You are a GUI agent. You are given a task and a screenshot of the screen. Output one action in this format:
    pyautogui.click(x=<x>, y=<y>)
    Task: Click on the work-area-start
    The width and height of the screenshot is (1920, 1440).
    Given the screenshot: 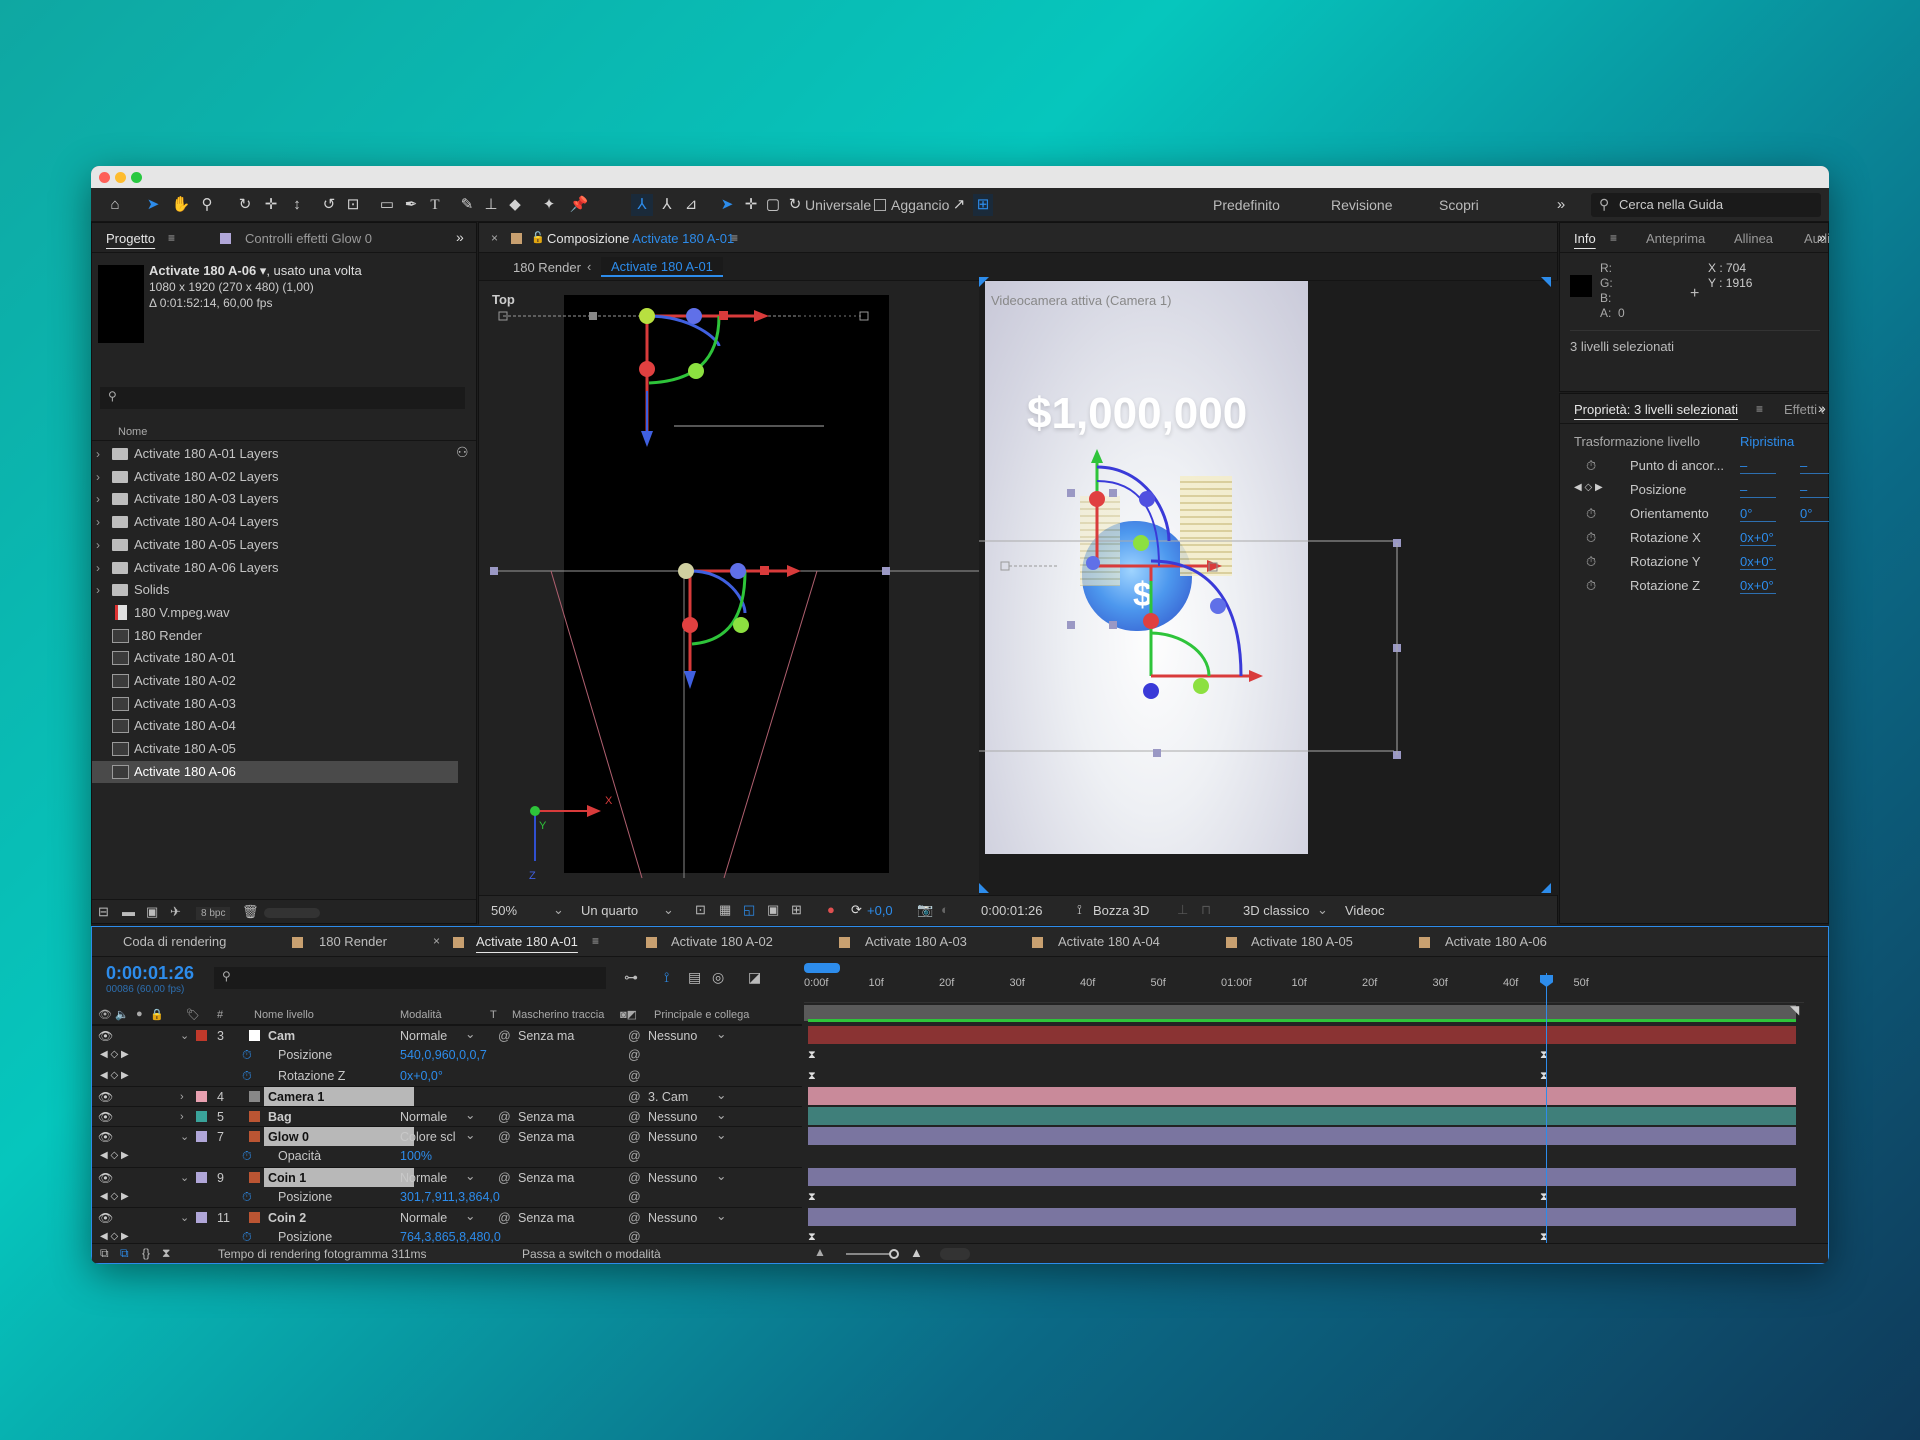 What is the action you would take?
    pyautogui.click(x=822, y=968)
    